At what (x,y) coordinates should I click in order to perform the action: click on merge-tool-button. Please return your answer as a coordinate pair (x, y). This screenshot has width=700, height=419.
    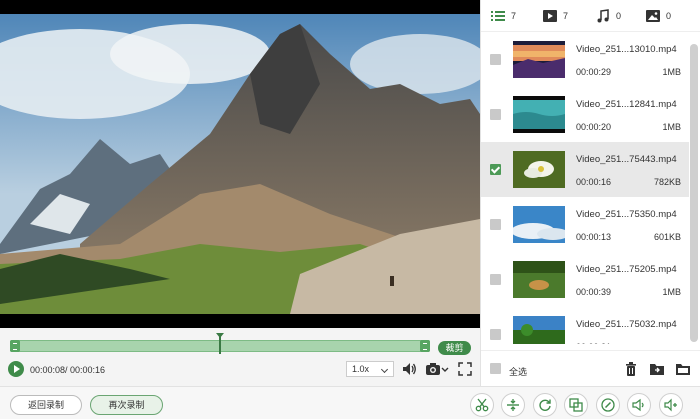
    Looking at the image, I should click on (576, 405).